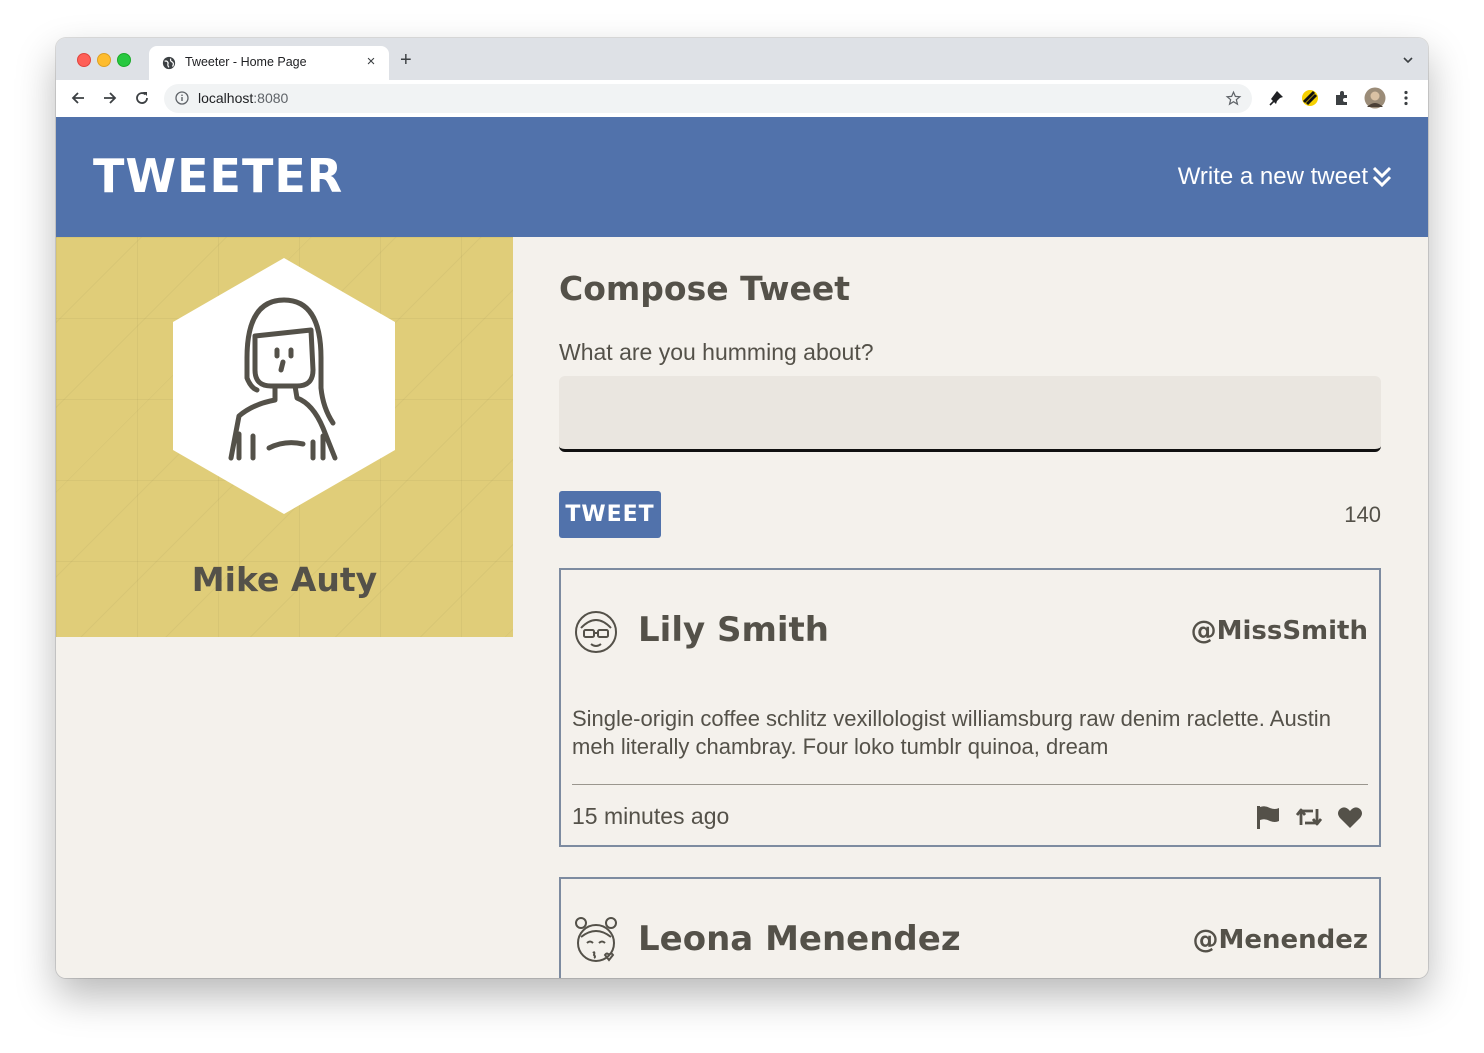  What do you see at coordinates (716, 352) in the screenshot?
I see `compose-label: What are you humming about?` at bounding box center [716, 352].